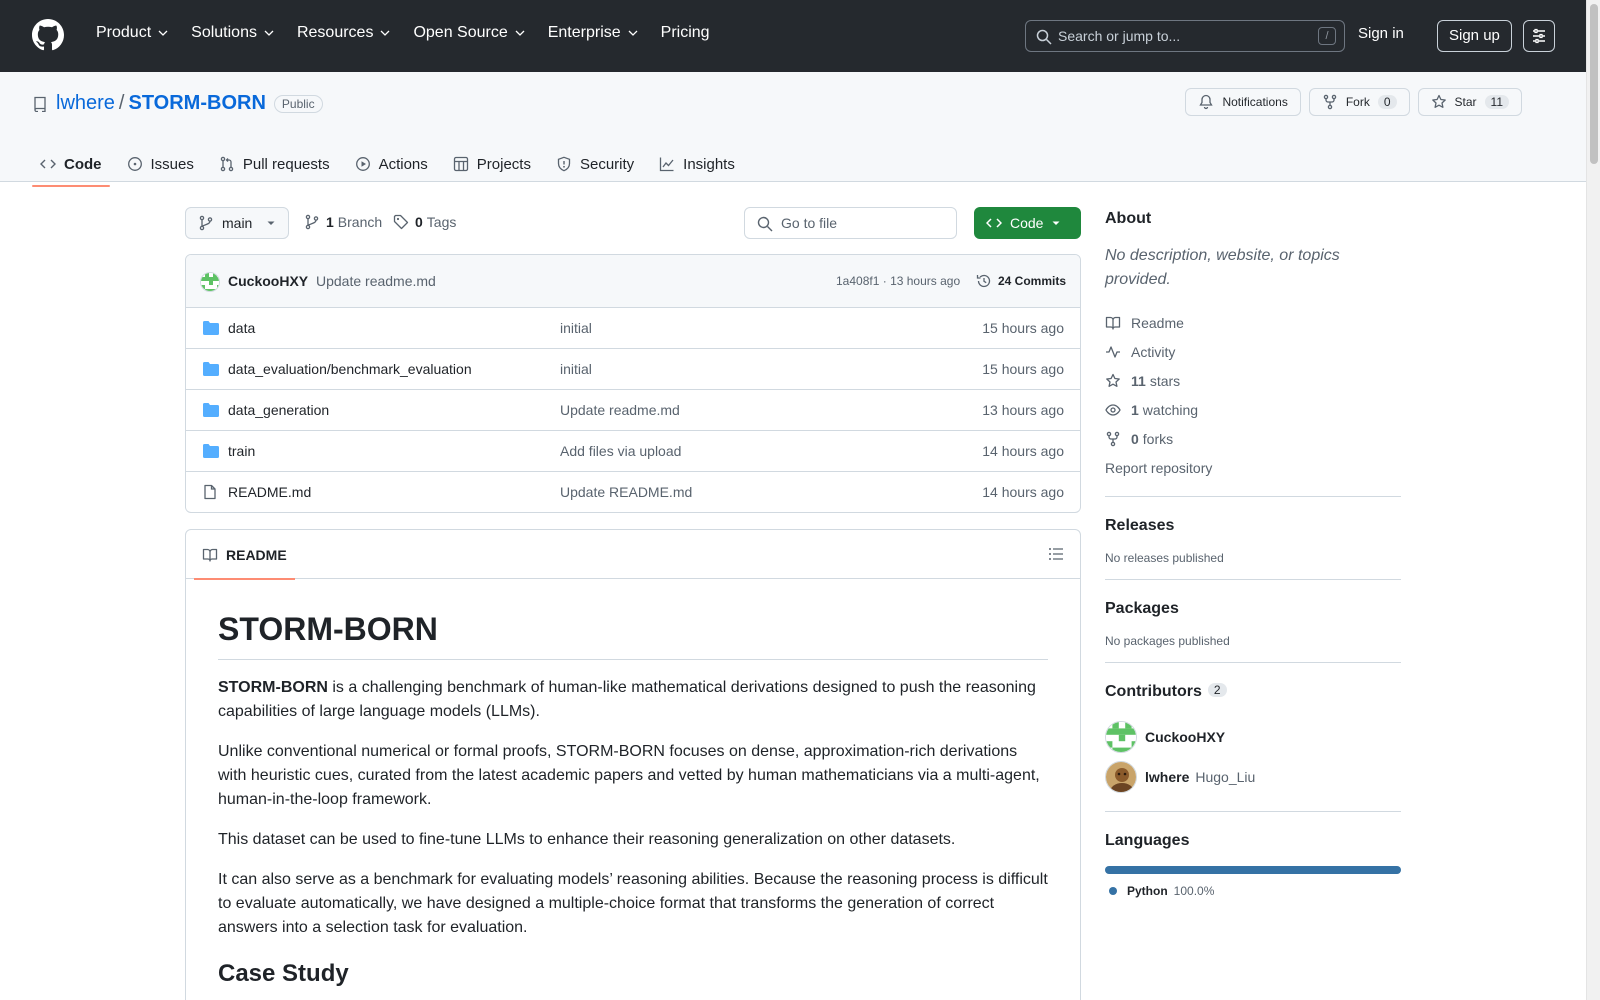 The image size is (1600, 1000). I want to click on code-button-label: Code, so click(1027, 223).